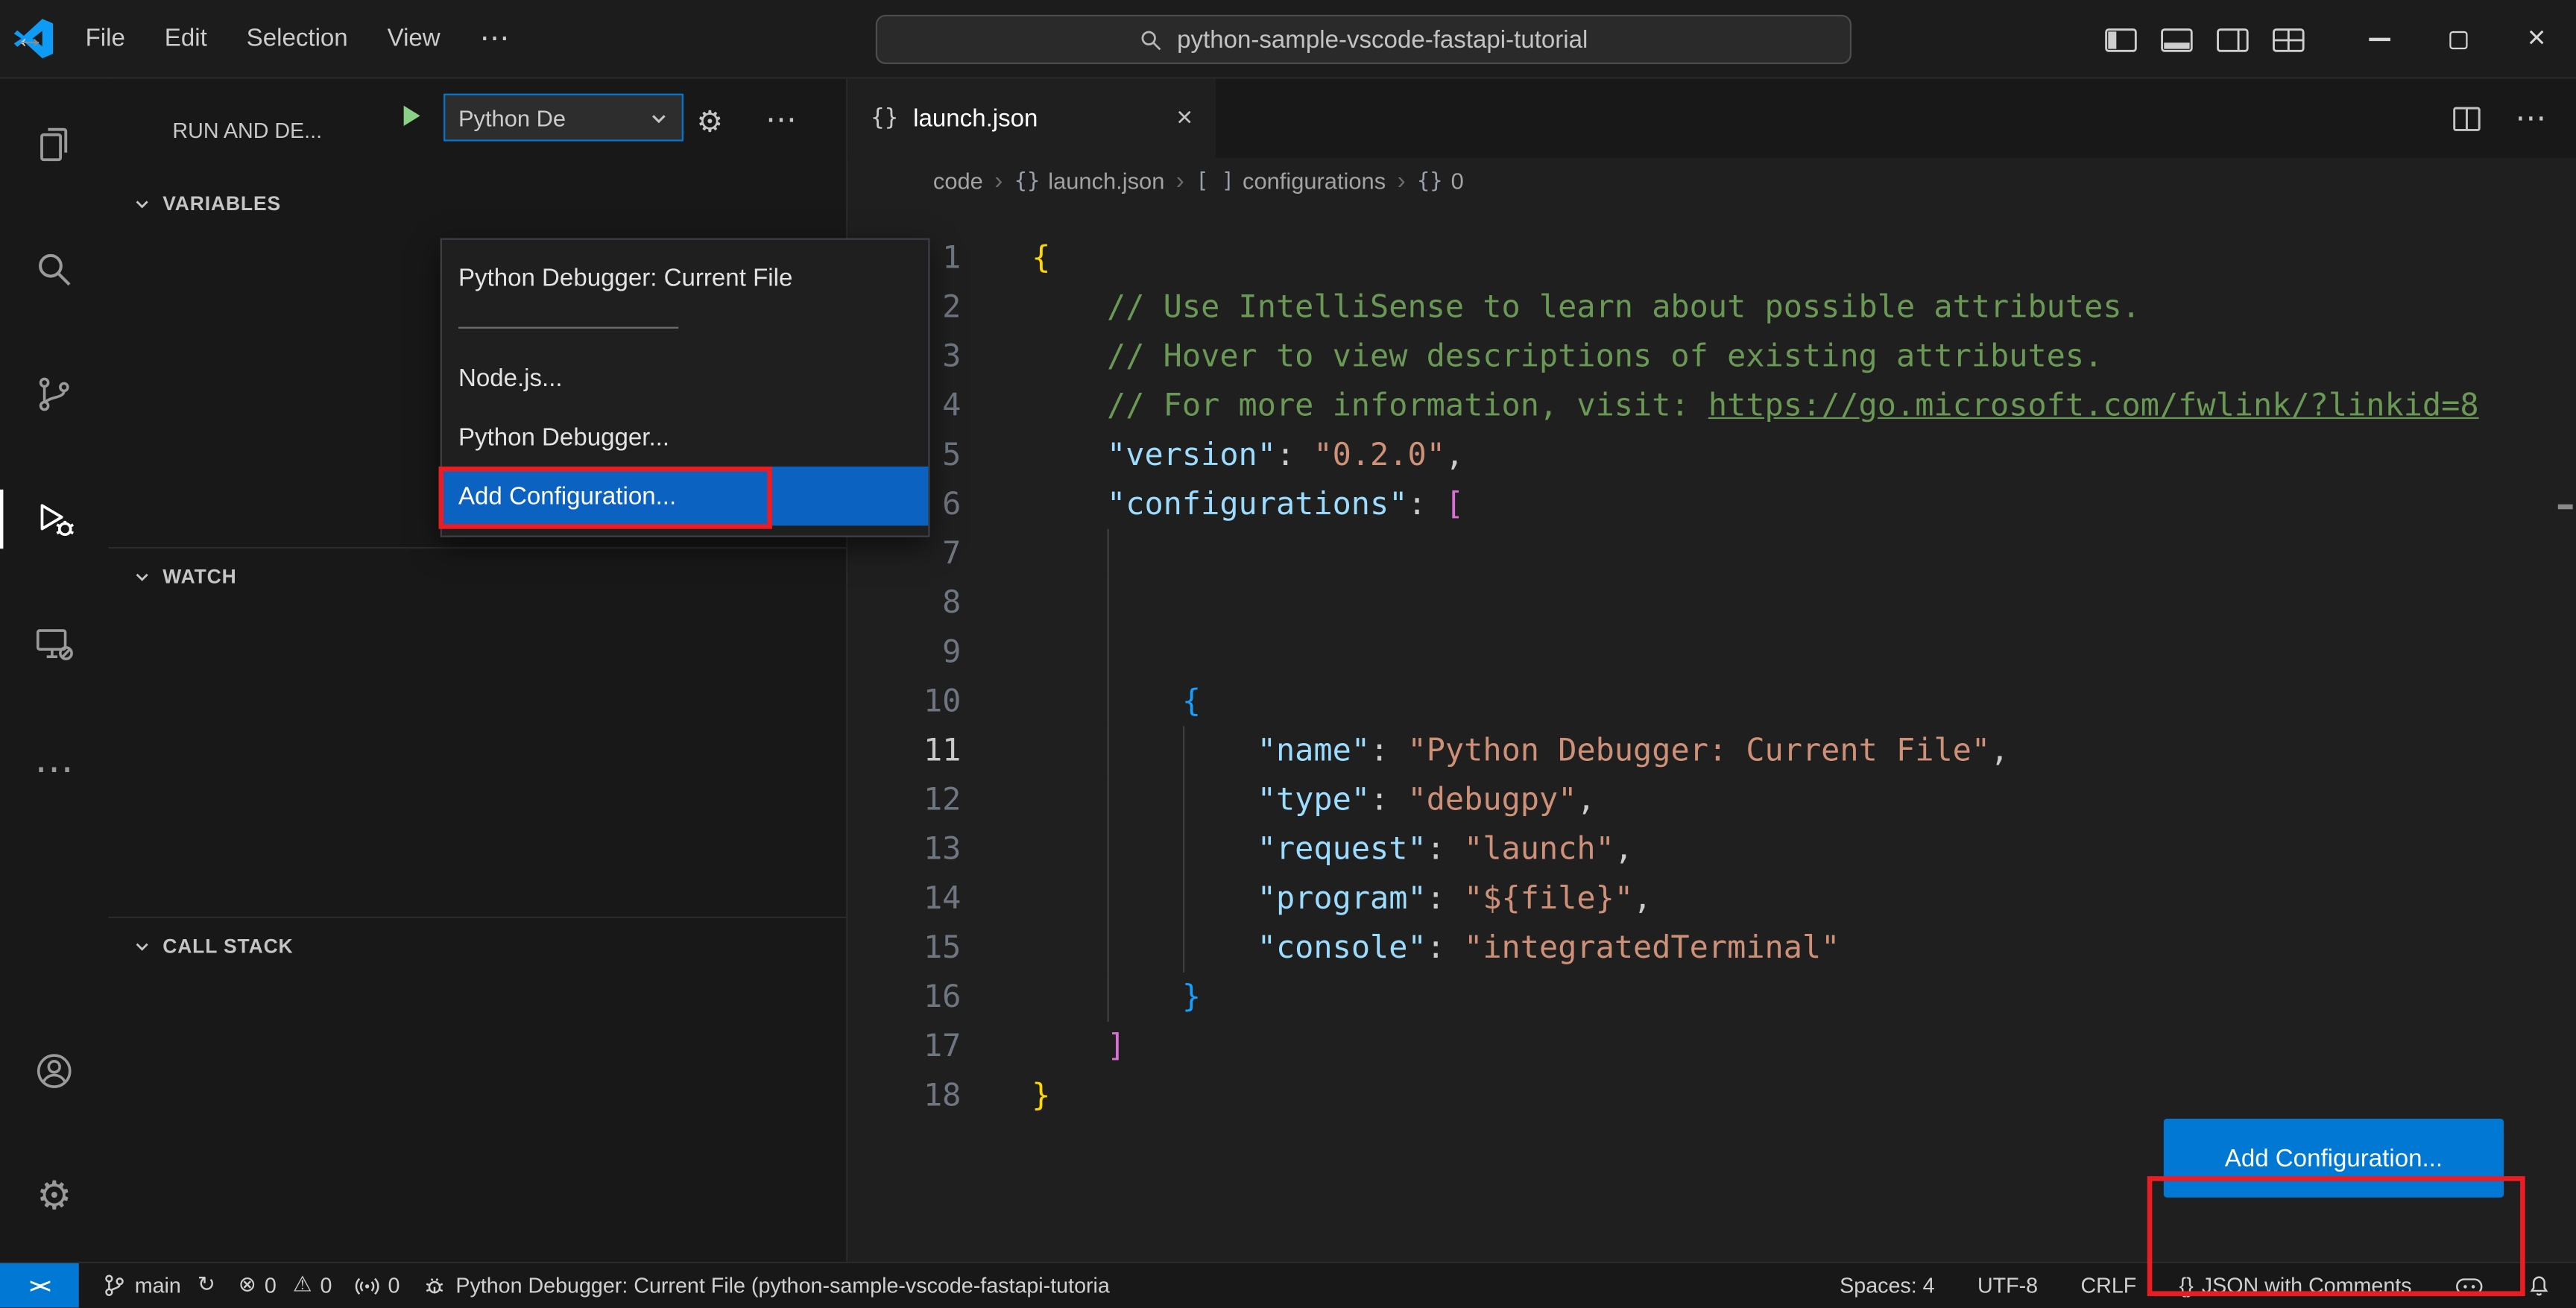  I want to click on line-number: 11, so click(910, 750).